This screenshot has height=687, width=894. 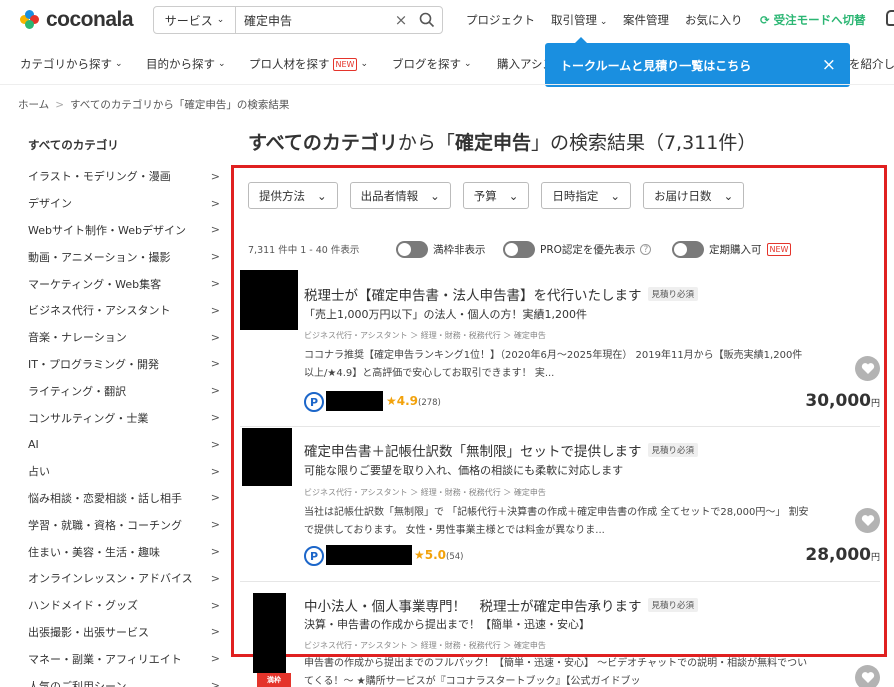 What do you see at coordinates (646, 20) in the screenshot?
I see `nav-jobs: 案件管理` at bounding box center [646, 20].